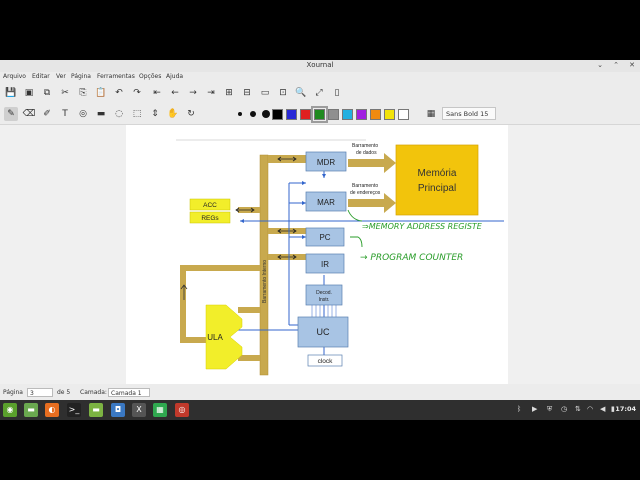 The height and width of the screenshot is (480, 640). I want to click on xournal-icon: X, so click(139, 410).